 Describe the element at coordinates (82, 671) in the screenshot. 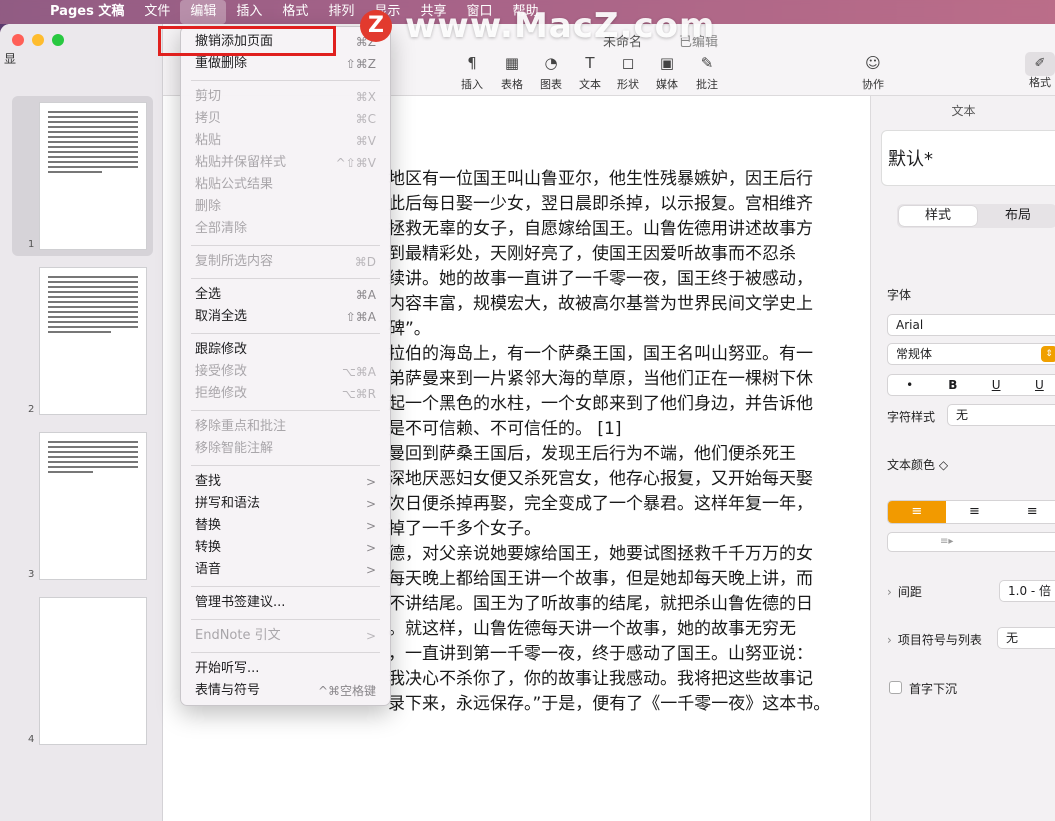

I see `page-thumbnail-4: 4` at that location.